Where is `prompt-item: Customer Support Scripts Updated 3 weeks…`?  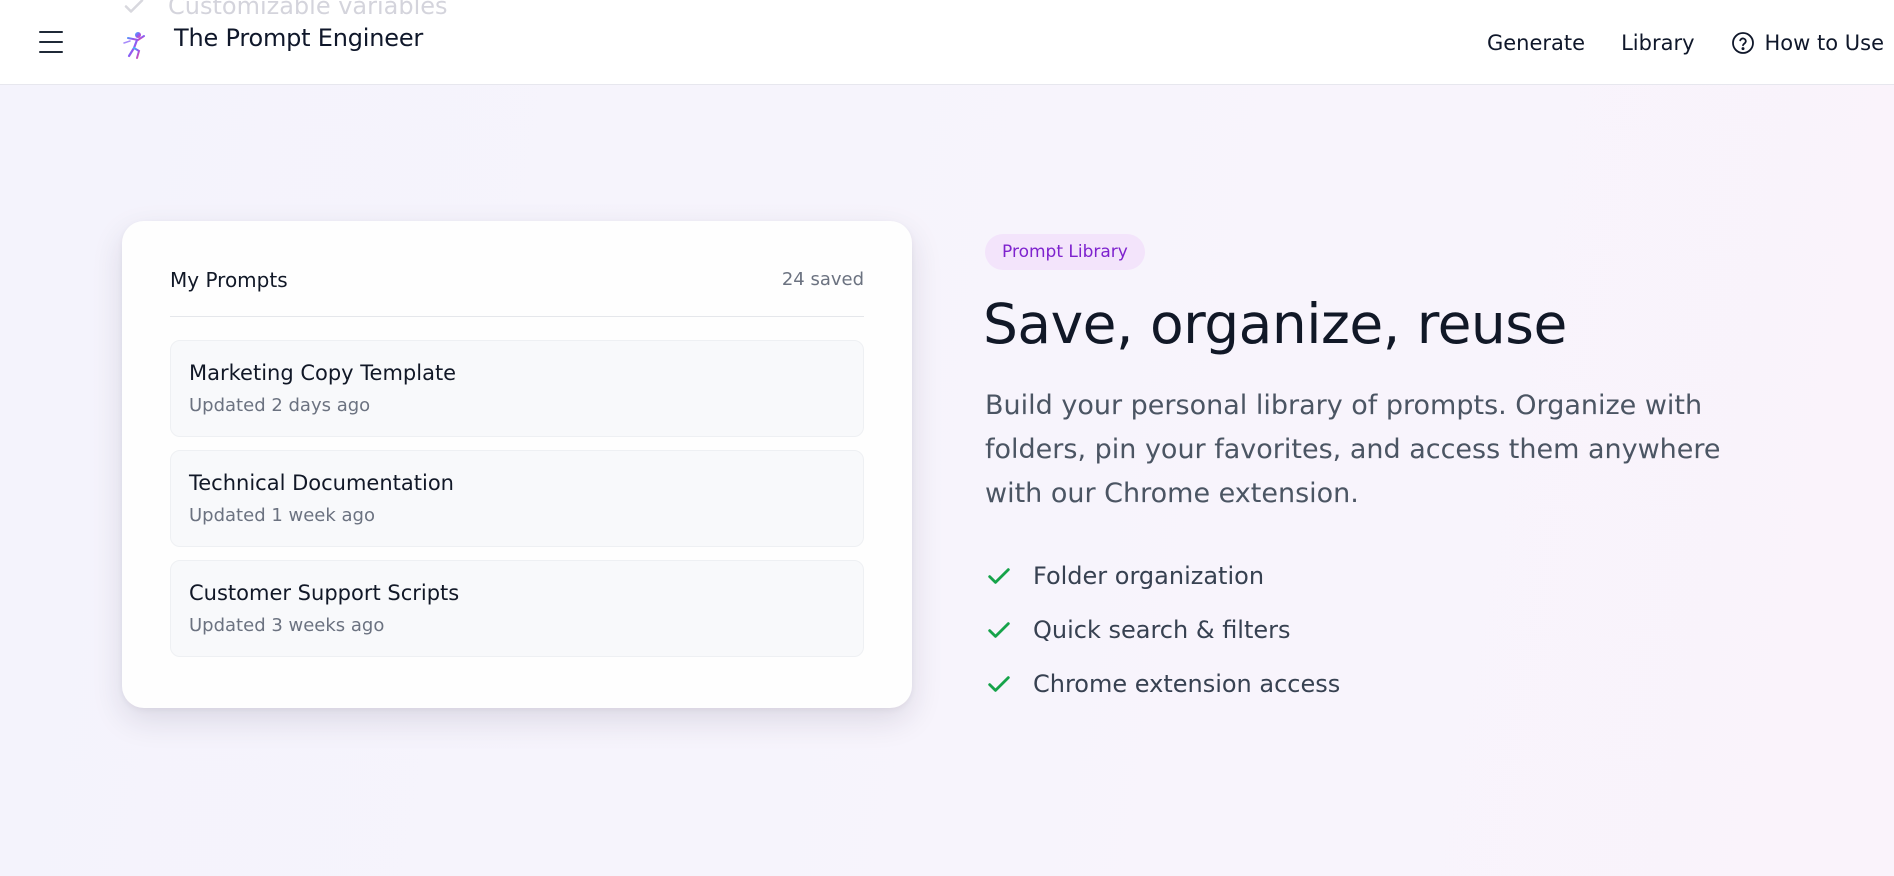 prompt-item: Customer Support Scripts Updated 3 weeks… is located at coordinates (517, 608).